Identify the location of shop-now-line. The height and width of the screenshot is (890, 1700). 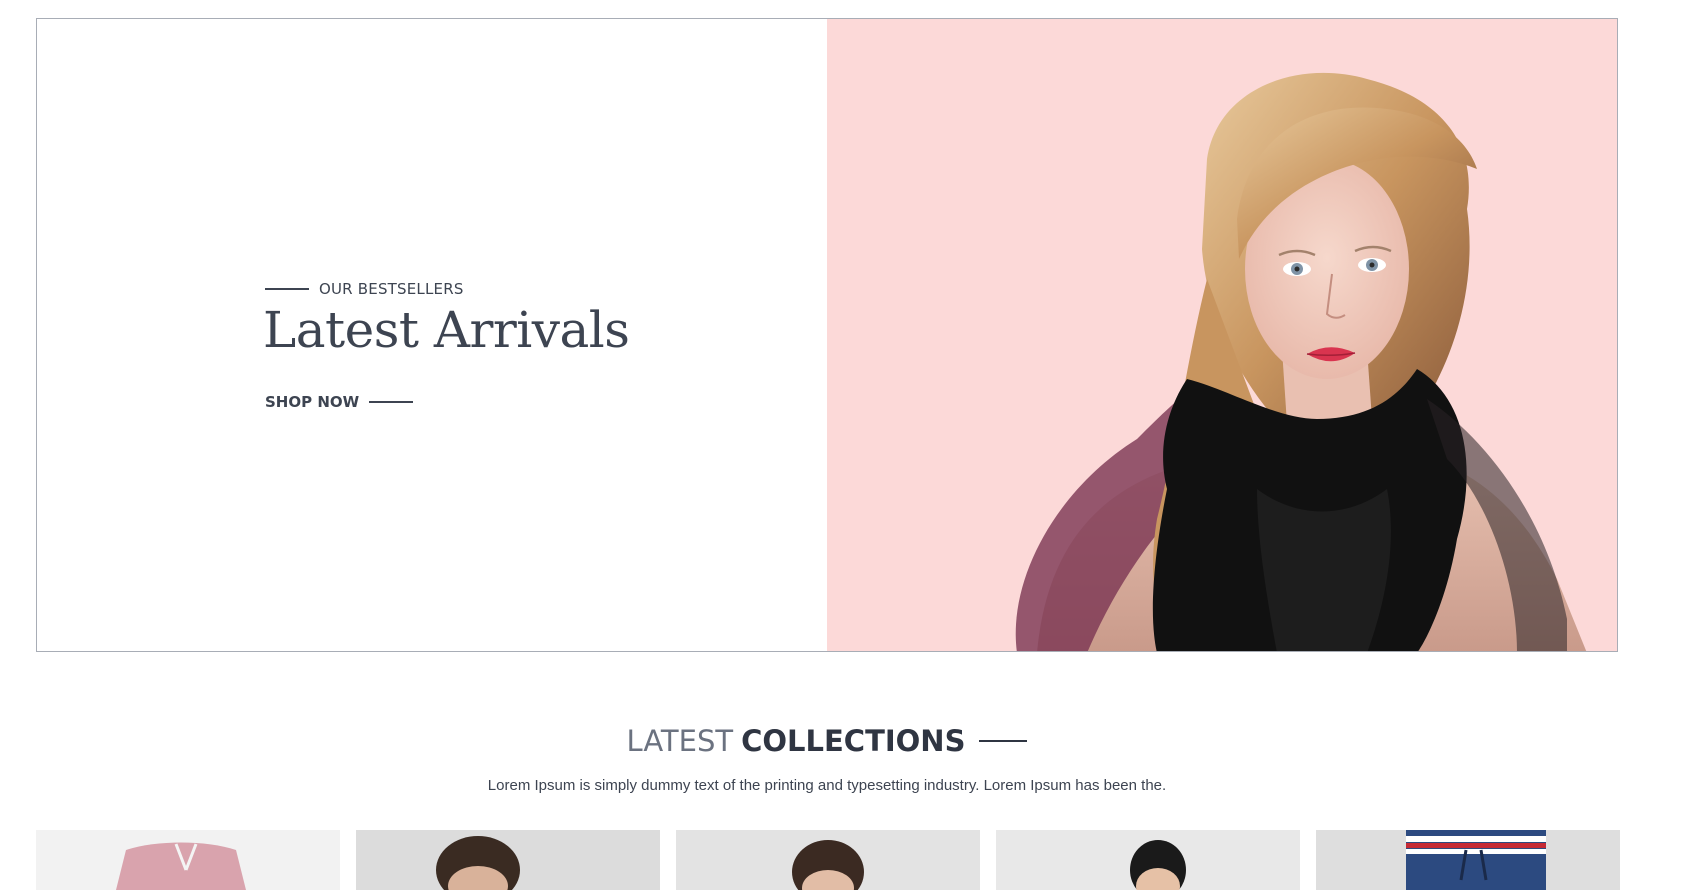
(391, 402).